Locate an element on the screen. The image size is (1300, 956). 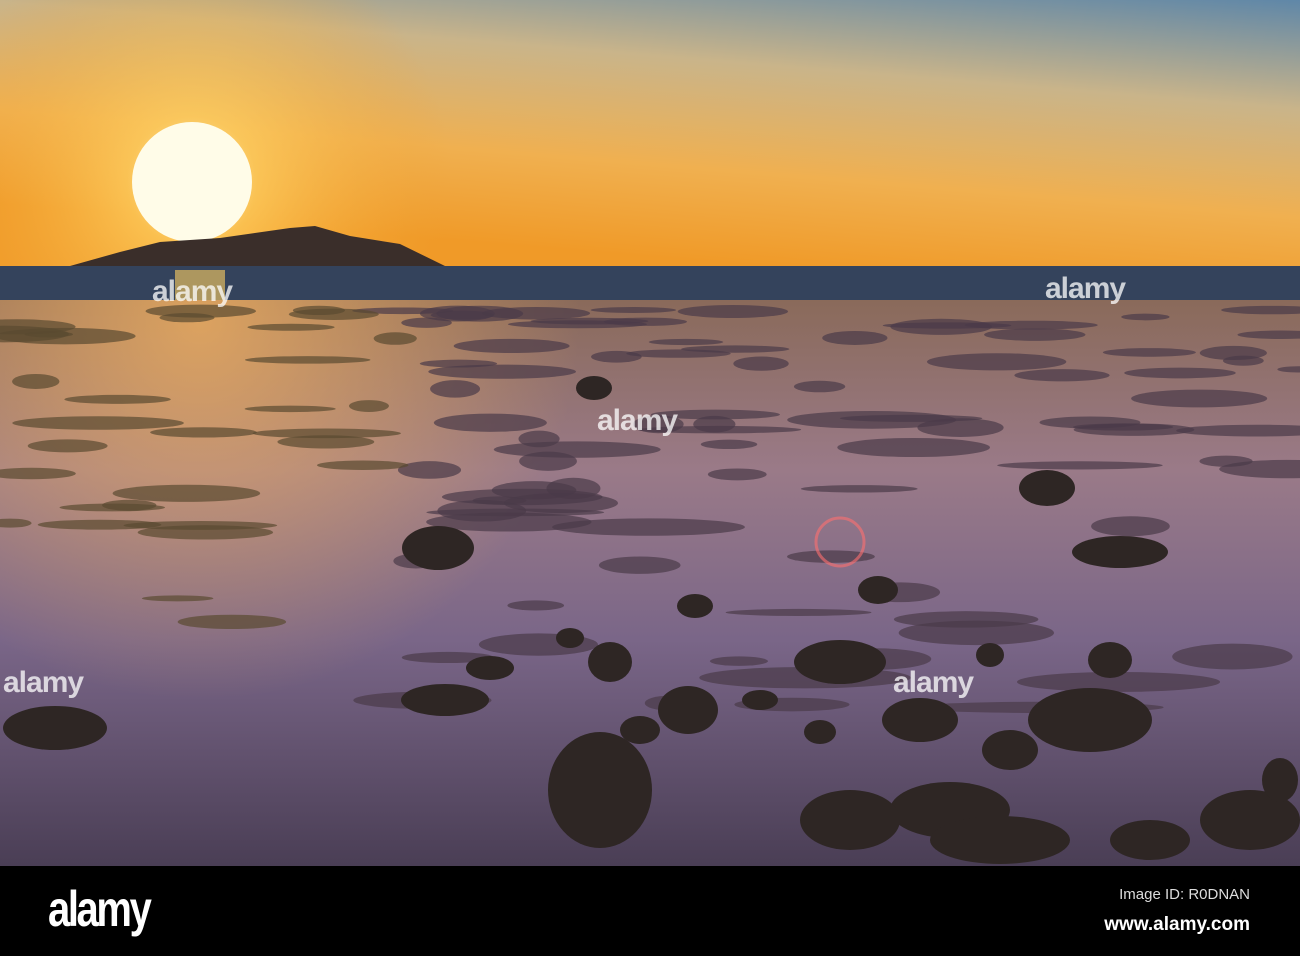
alamy-logo: alamy is located at coordinates (100, 909).